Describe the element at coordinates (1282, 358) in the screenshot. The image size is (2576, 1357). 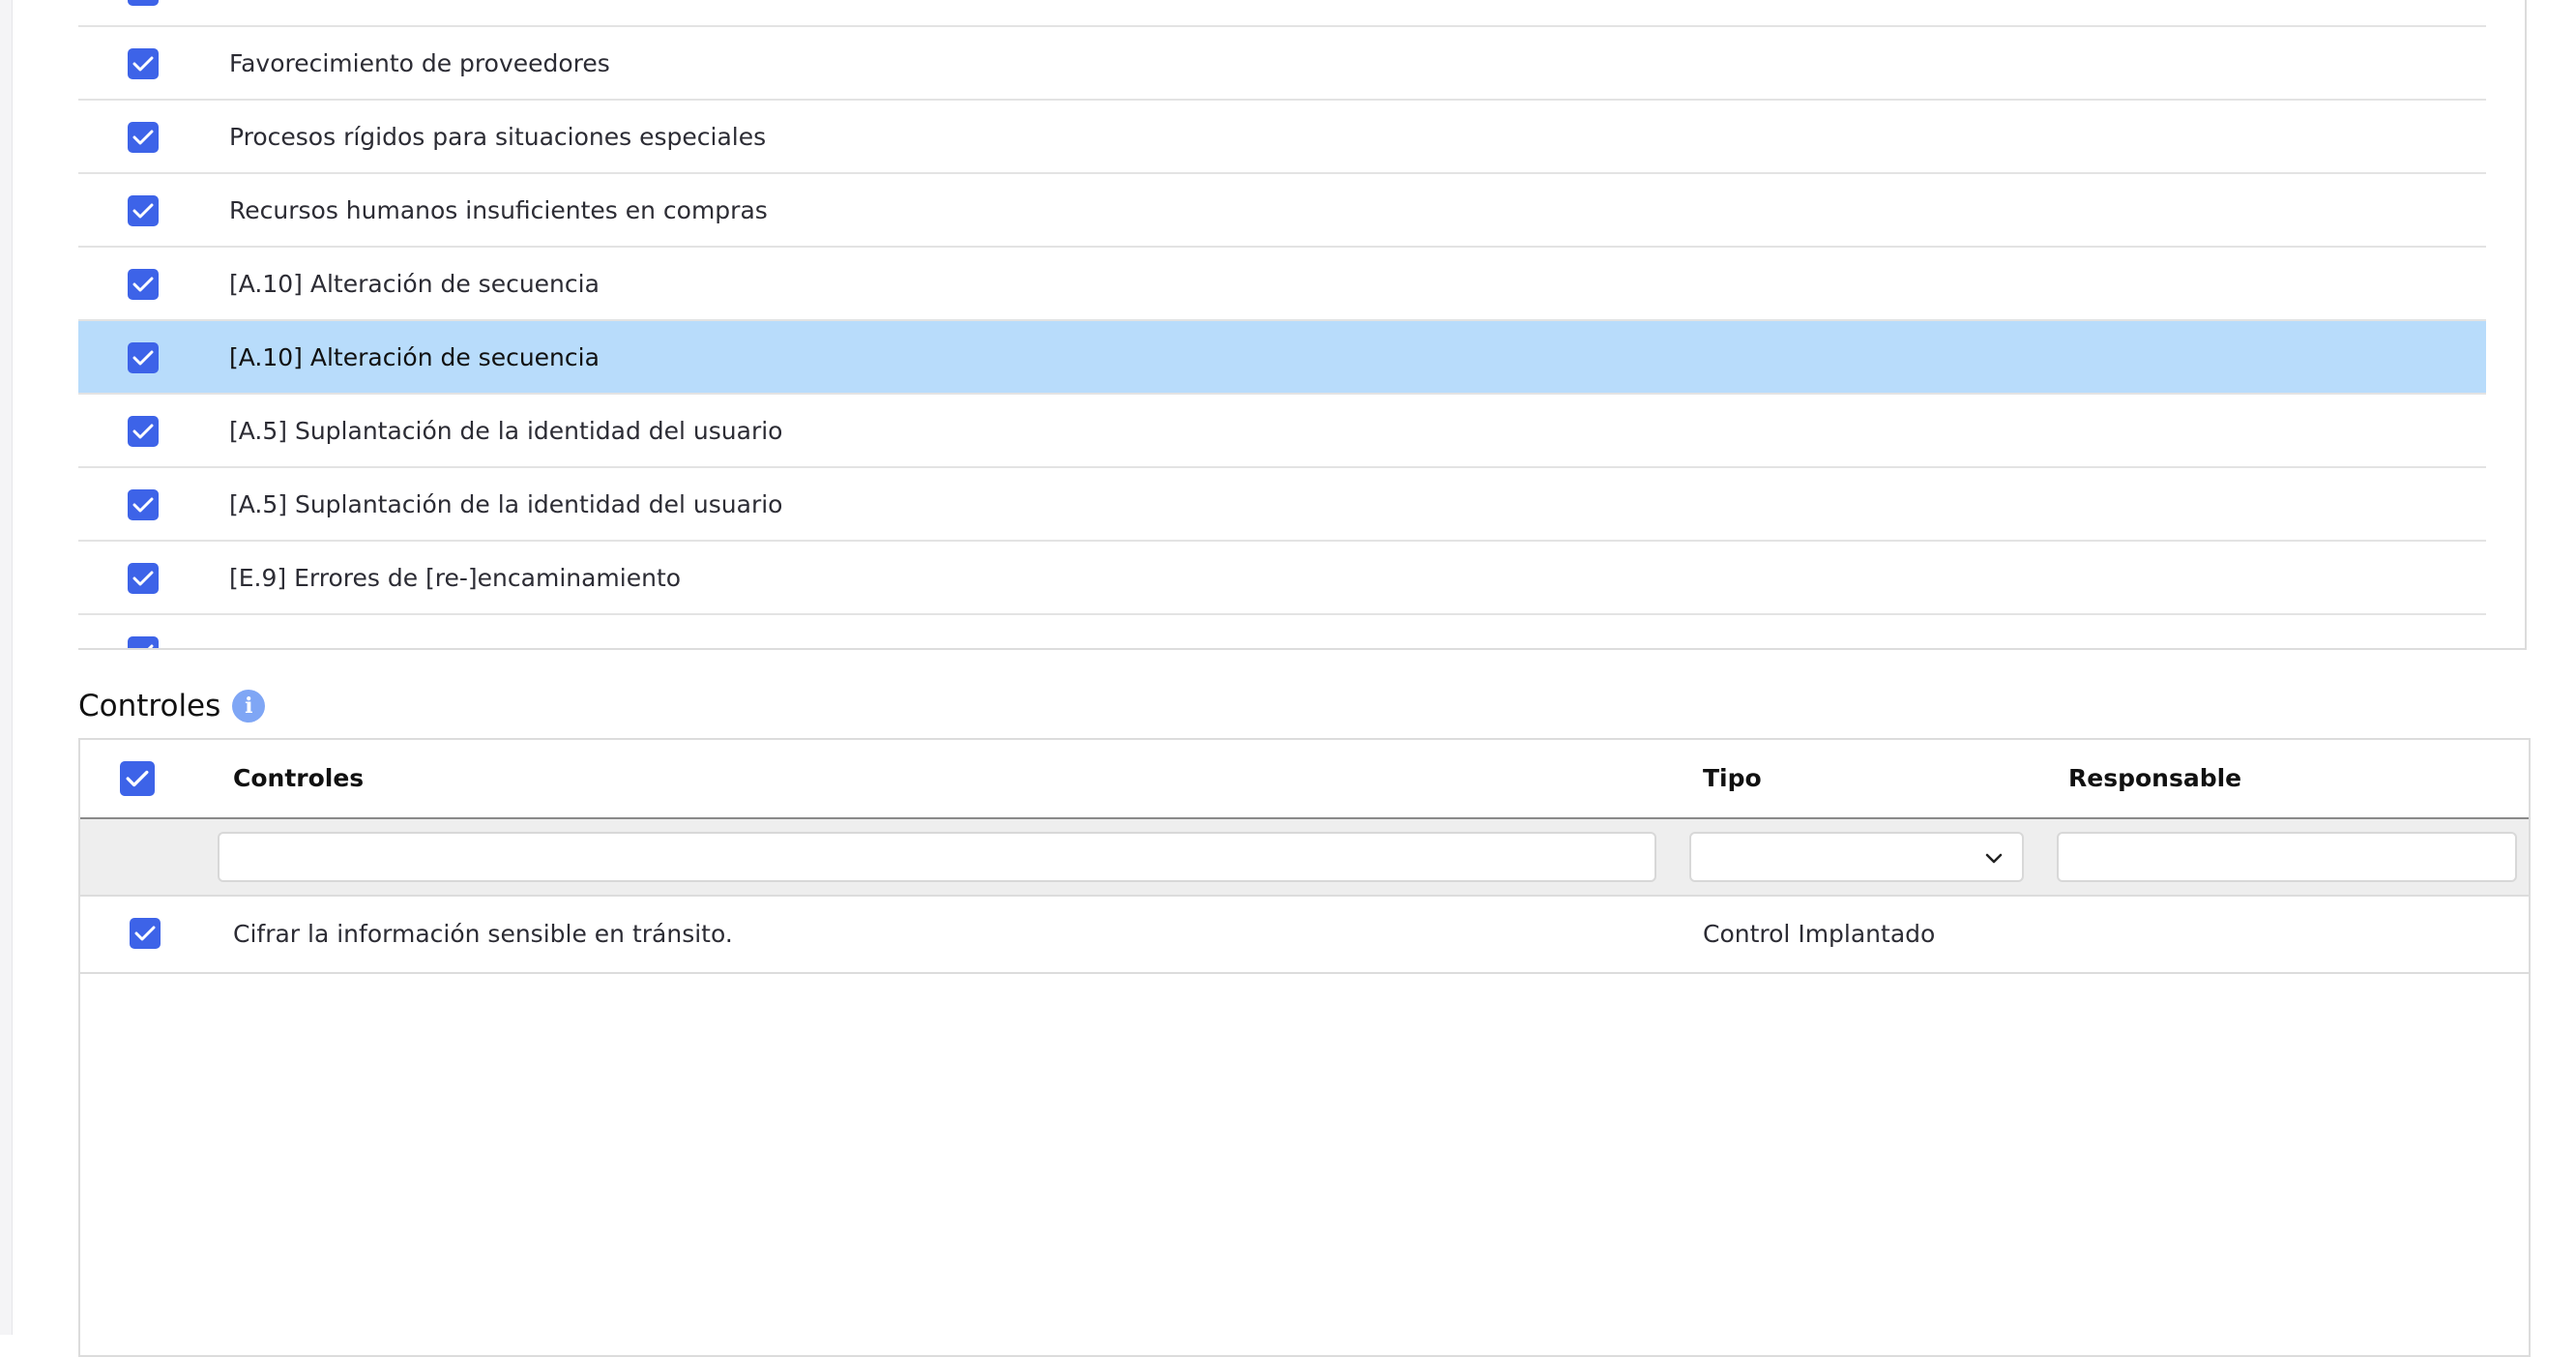
I see `list-item-selected: [A.10] Alteración de secuencia` at that location.